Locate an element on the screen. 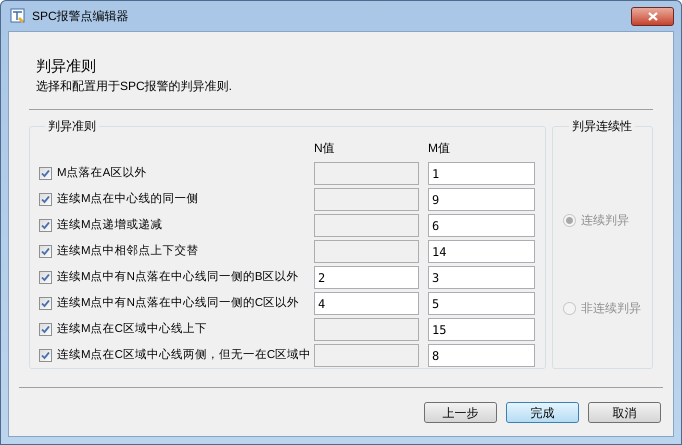 Image resolution: width=682 pixels, height=445 pixels. close-icon is located at coordinates (653, 16).